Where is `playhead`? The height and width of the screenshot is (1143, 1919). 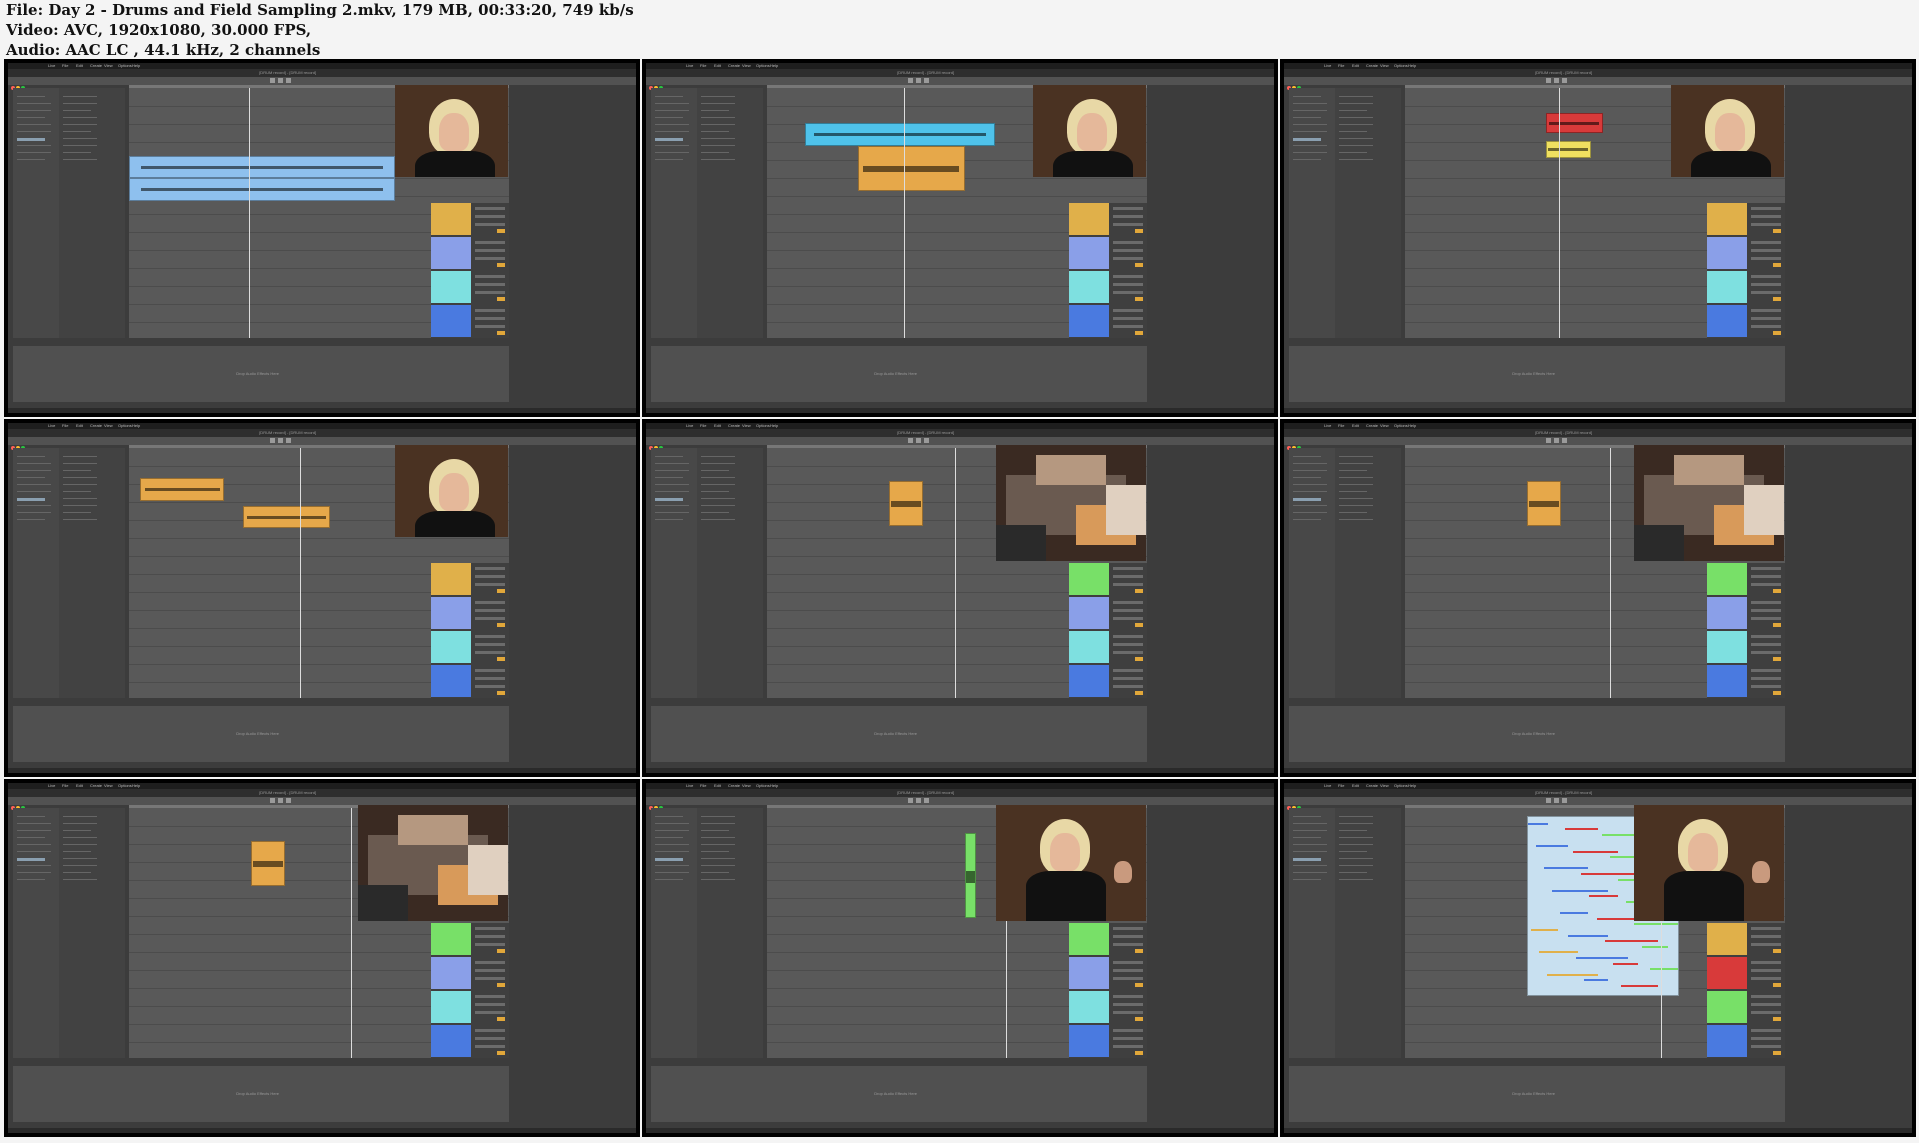
playhead is located at coordinates (955, 573).